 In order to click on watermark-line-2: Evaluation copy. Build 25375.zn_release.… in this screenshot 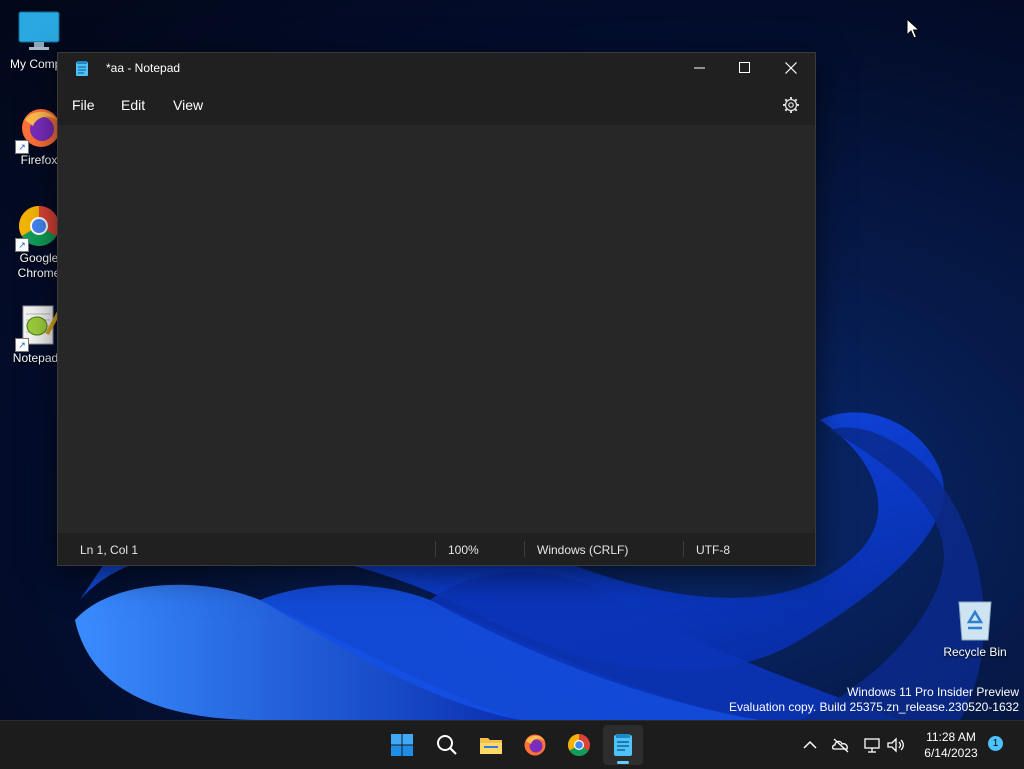, I will do `click(874, 707)`.